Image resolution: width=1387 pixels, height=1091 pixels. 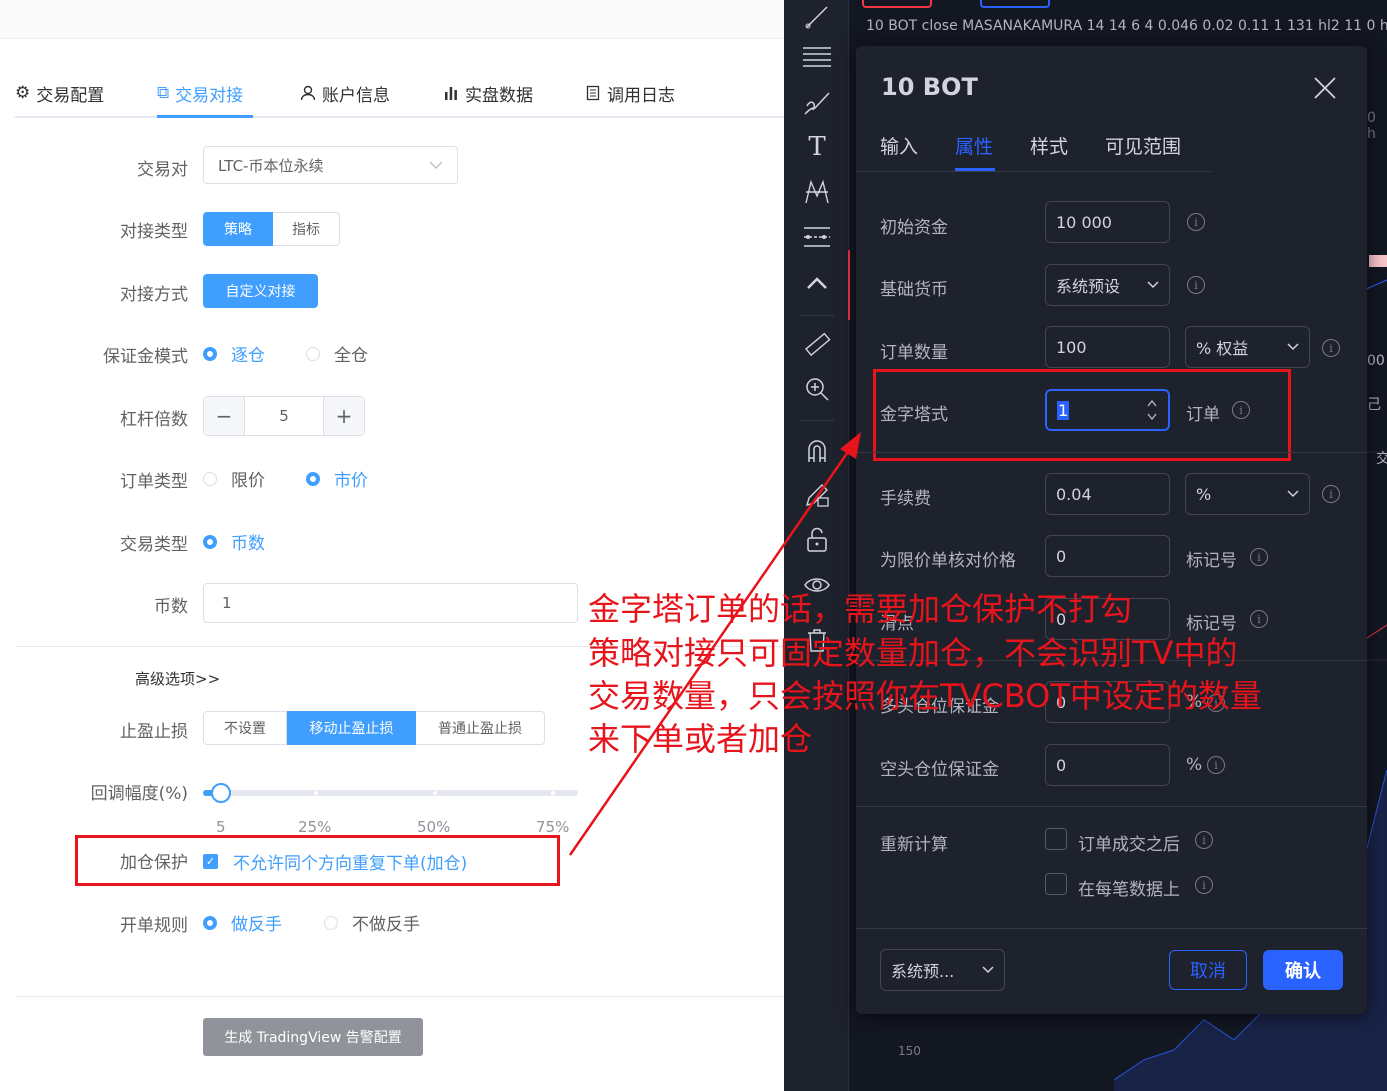 What do you see at coordinates (1107, 347) in the screenshot?
I see `order-size-input: 100` at bounding box center [1107, 347].